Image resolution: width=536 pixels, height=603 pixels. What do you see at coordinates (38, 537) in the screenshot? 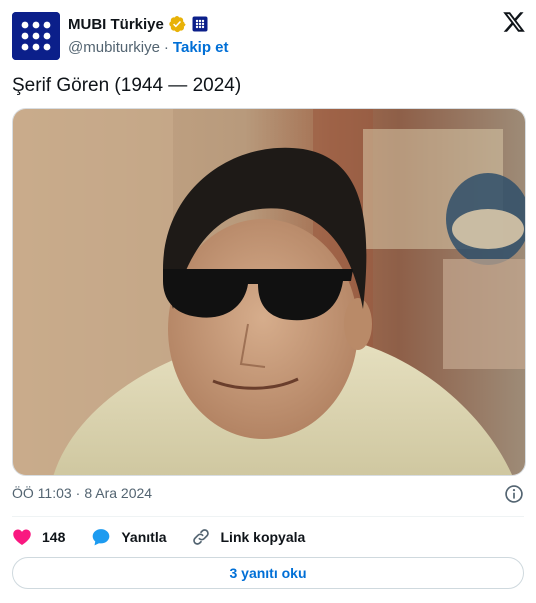
I see `like-button: 148` at bounding box center [38, 537].